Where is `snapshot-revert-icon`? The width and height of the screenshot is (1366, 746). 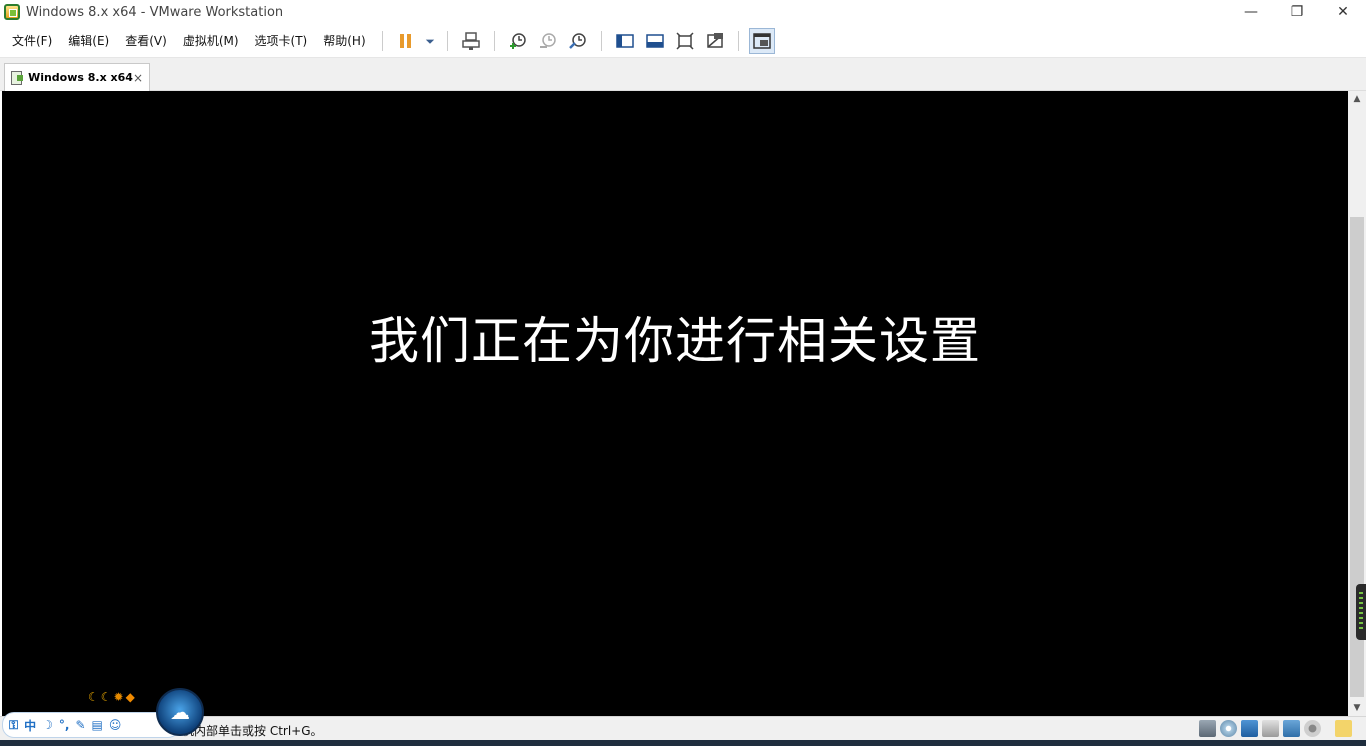
snapshot-revert-icon is located at coordinates (547, 40).